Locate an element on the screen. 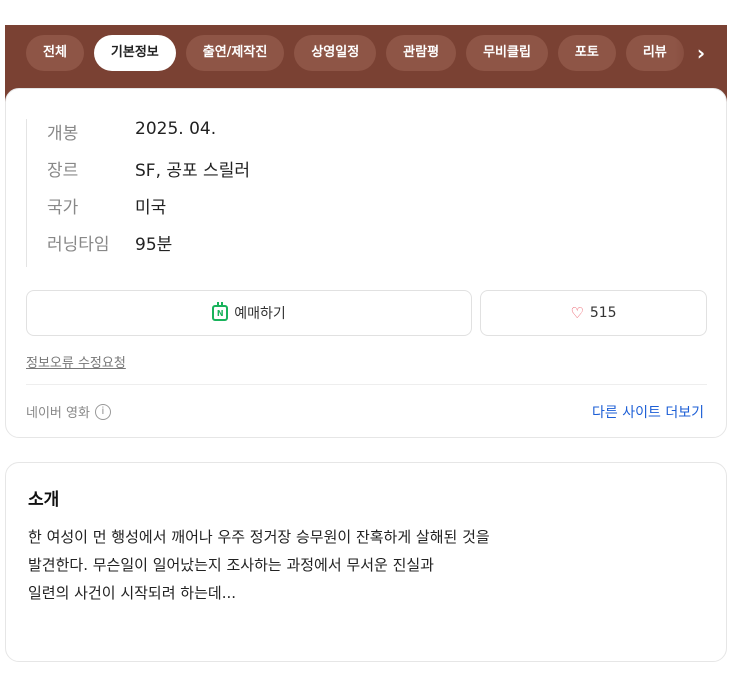 This screenshot has width=734, height=680. intro-line: 한 여성이 먼 행성에서 깨어나 우주 정거장 승무원이 잔혹하게 살해된 것을 is located at coordinates (259, 537).